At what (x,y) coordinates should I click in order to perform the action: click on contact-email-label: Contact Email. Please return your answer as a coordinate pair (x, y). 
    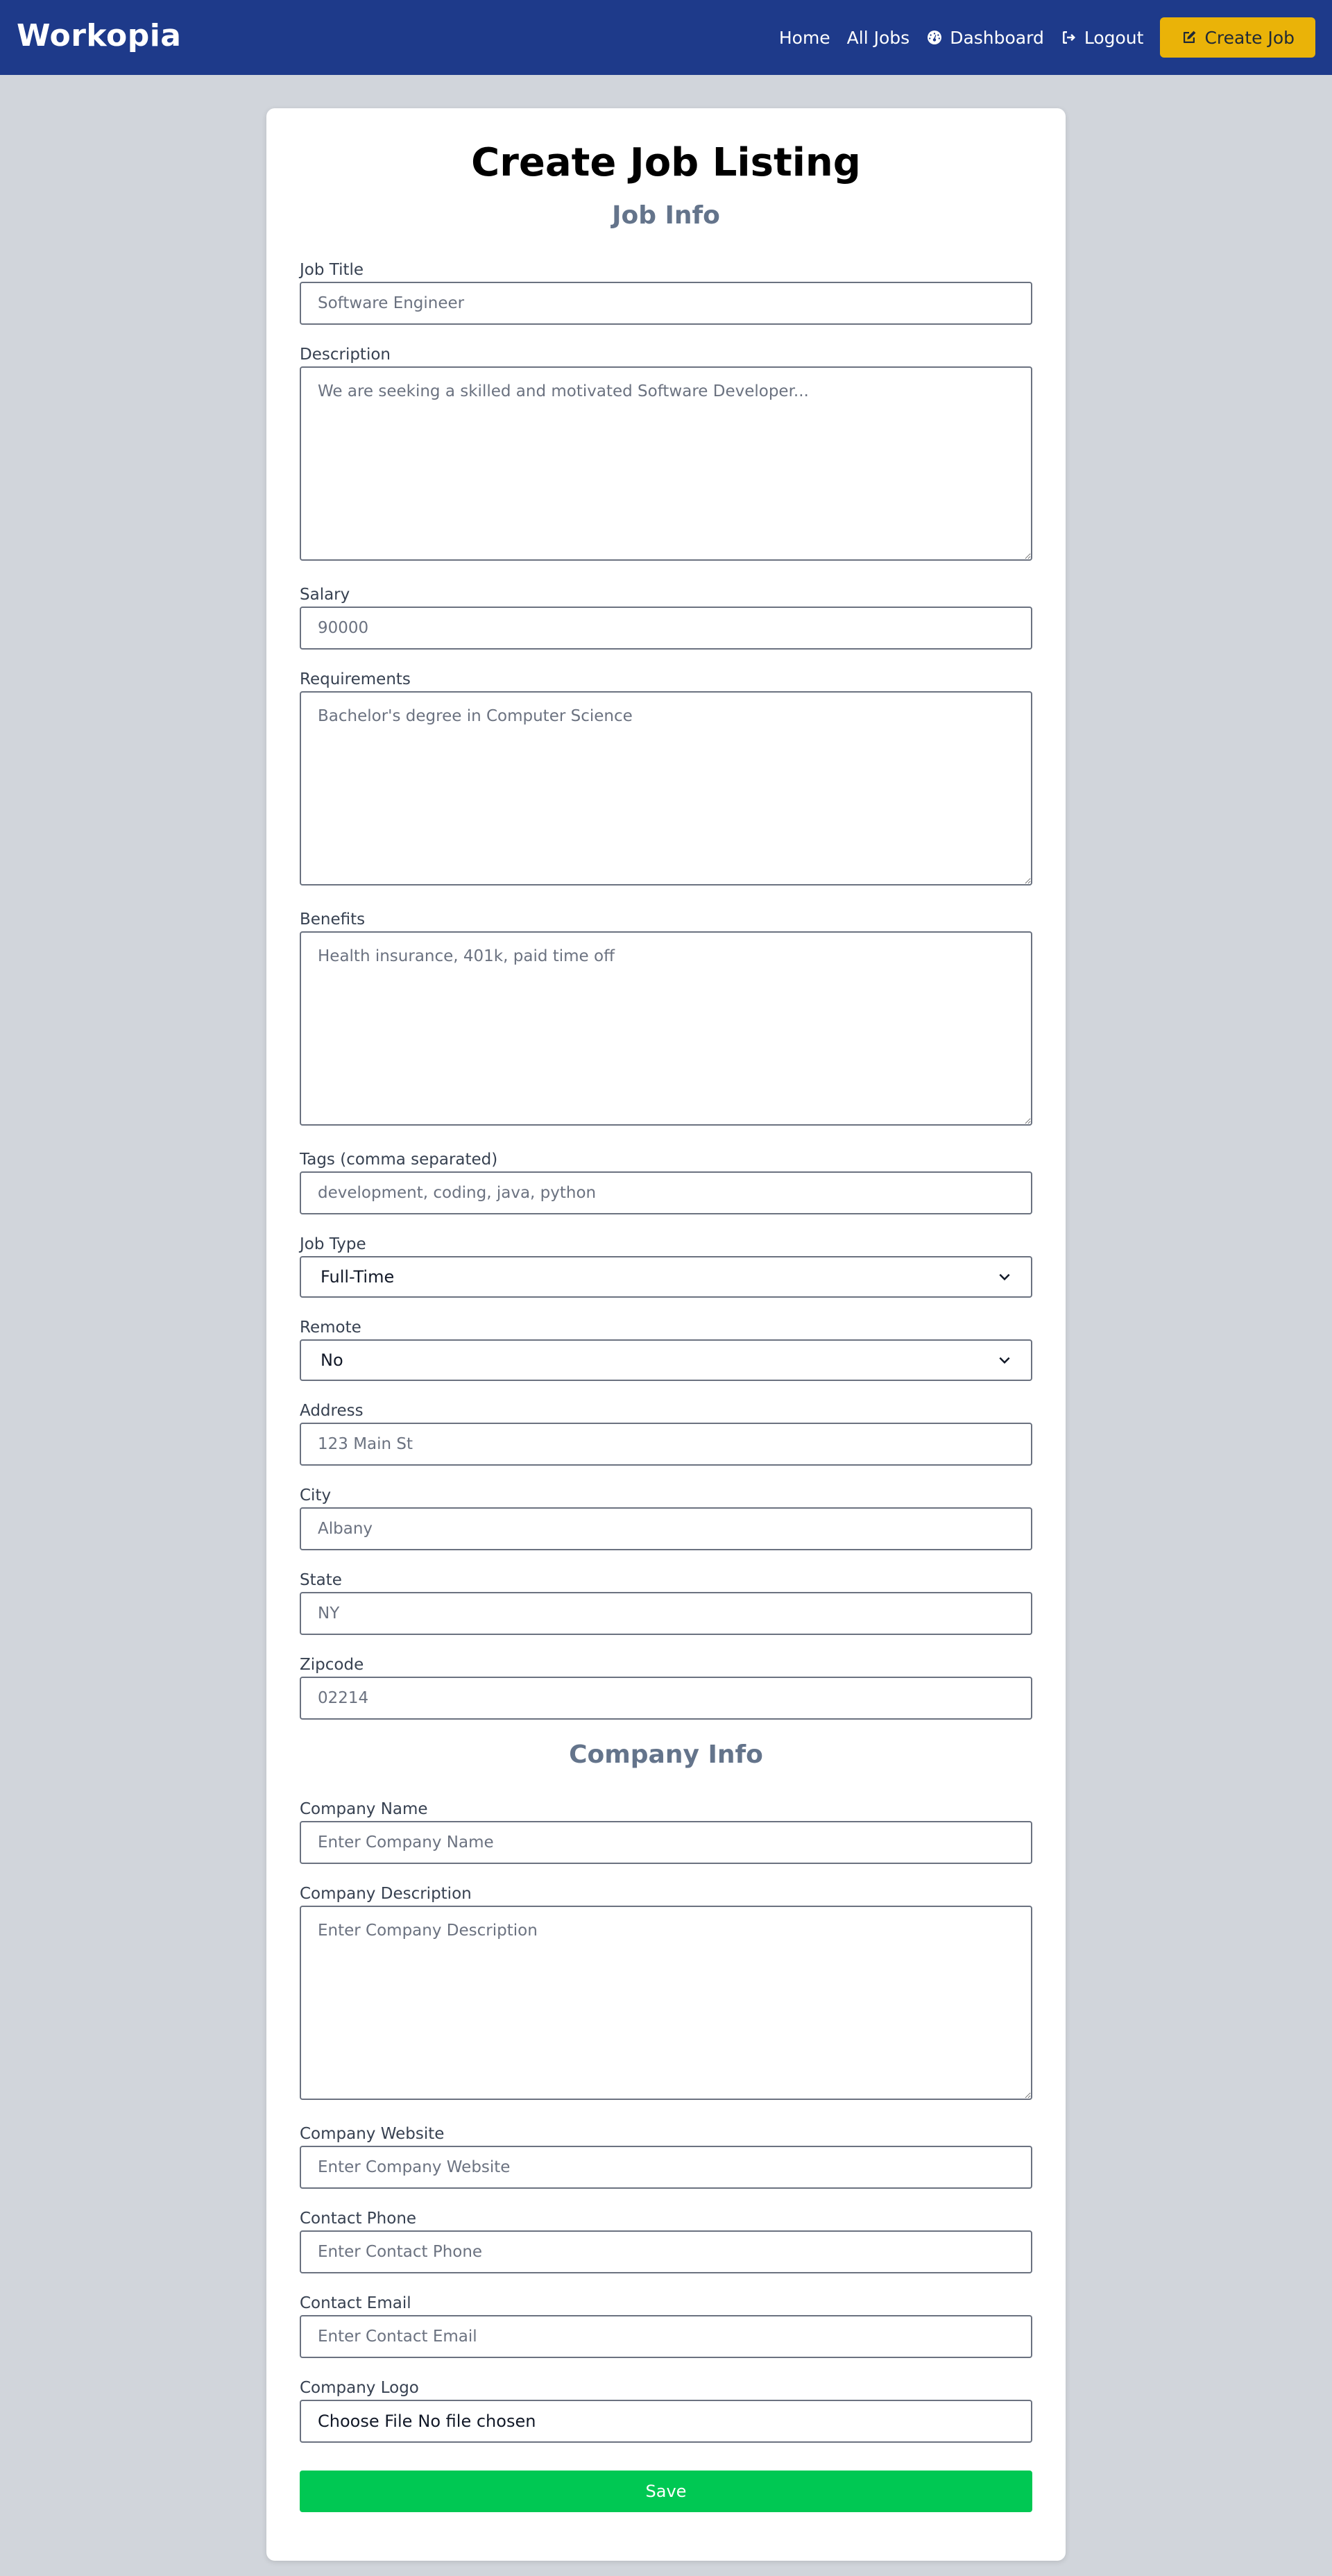
    Looking at the image, I should click on (355, 2303).